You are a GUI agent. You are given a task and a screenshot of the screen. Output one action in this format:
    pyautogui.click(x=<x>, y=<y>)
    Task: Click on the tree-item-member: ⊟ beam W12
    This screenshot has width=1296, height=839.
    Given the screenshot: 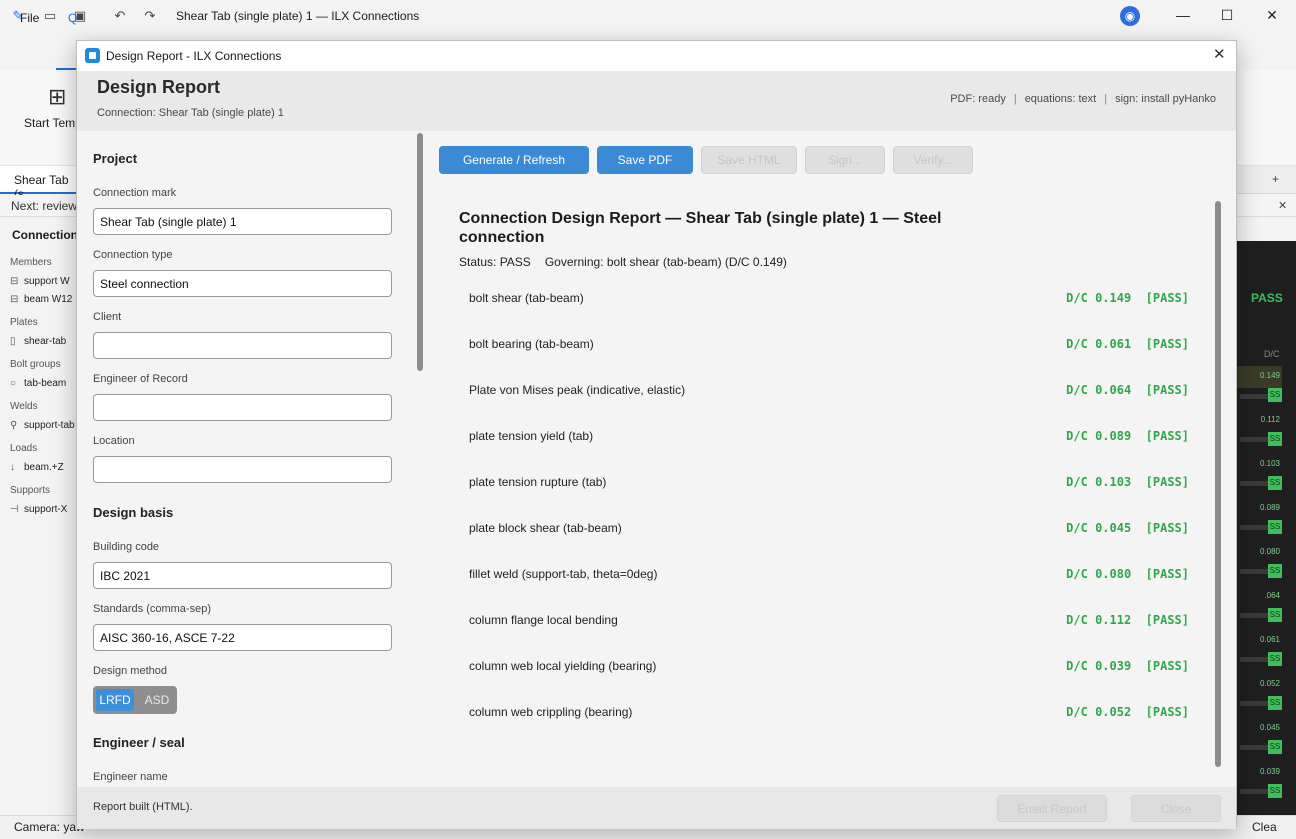 What is the action you would take?
    pyautogui.click(x=41, y=299)
    